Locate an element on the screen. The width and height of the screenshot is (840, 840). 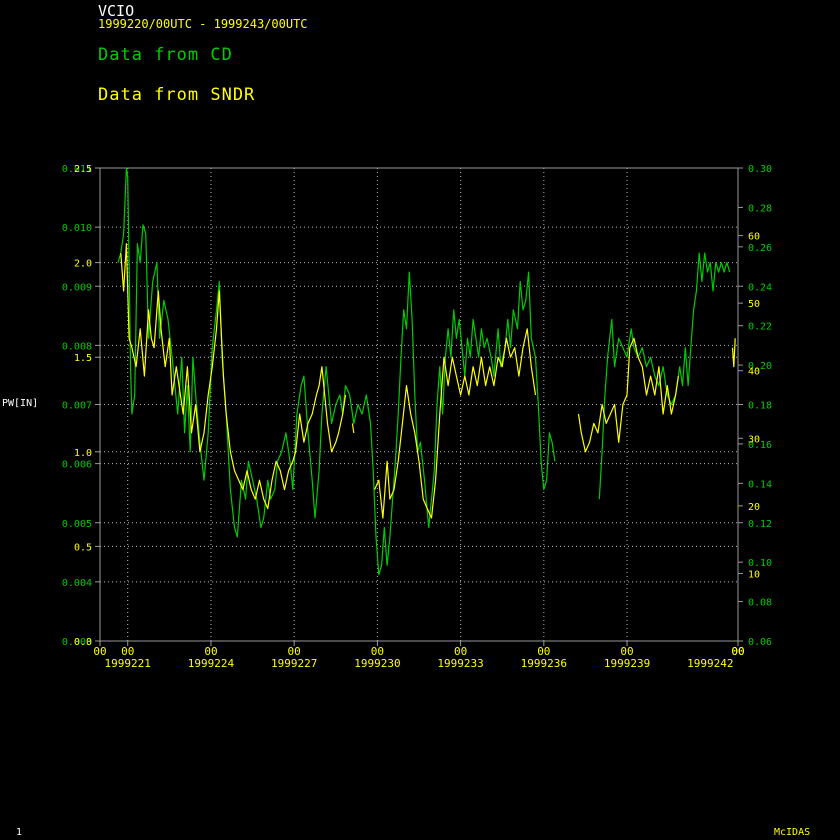
y-tick-label-right: 10 is located at coordinates (754, 574).